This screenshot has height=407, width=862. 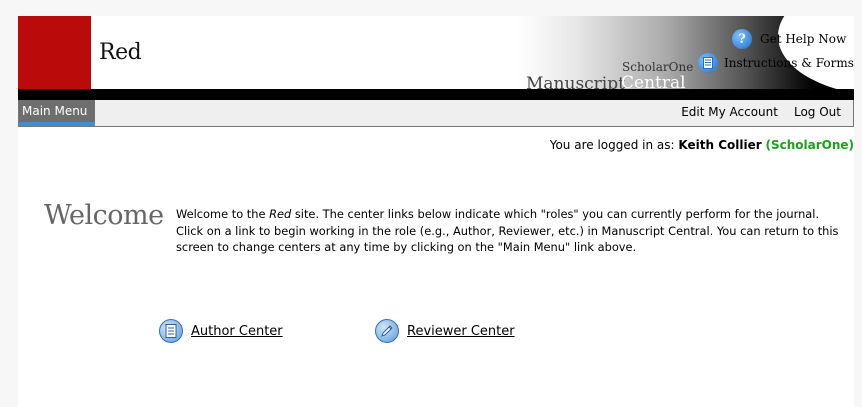 What do you see at coordinates (57, 124) in the screenshot?
I see `main-menu-active-indicator` at bounding box center [57, 124].